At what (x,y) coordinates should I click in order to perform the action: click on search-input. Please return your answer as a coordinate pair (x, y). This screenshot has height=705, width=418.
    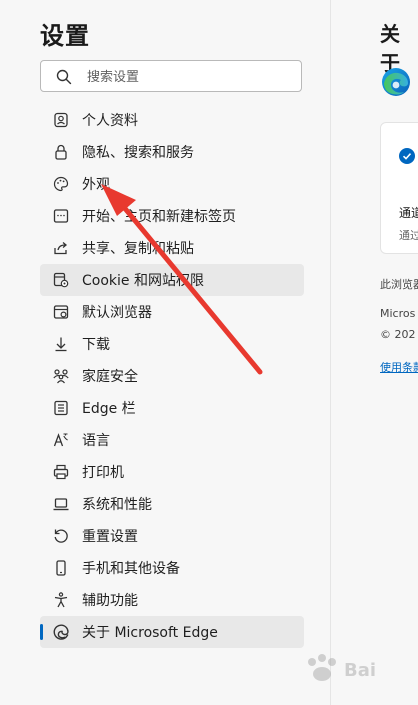
    Looking at the image, I should click on (187, 77).